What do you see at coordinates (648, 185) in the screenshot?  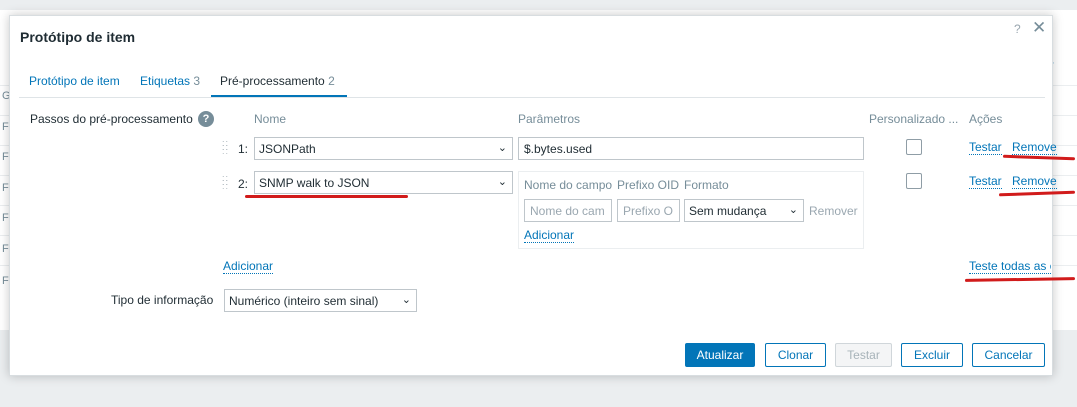 I see `param-header-oid-prefix: Prefixo OID` at bounding box center [648, 185].